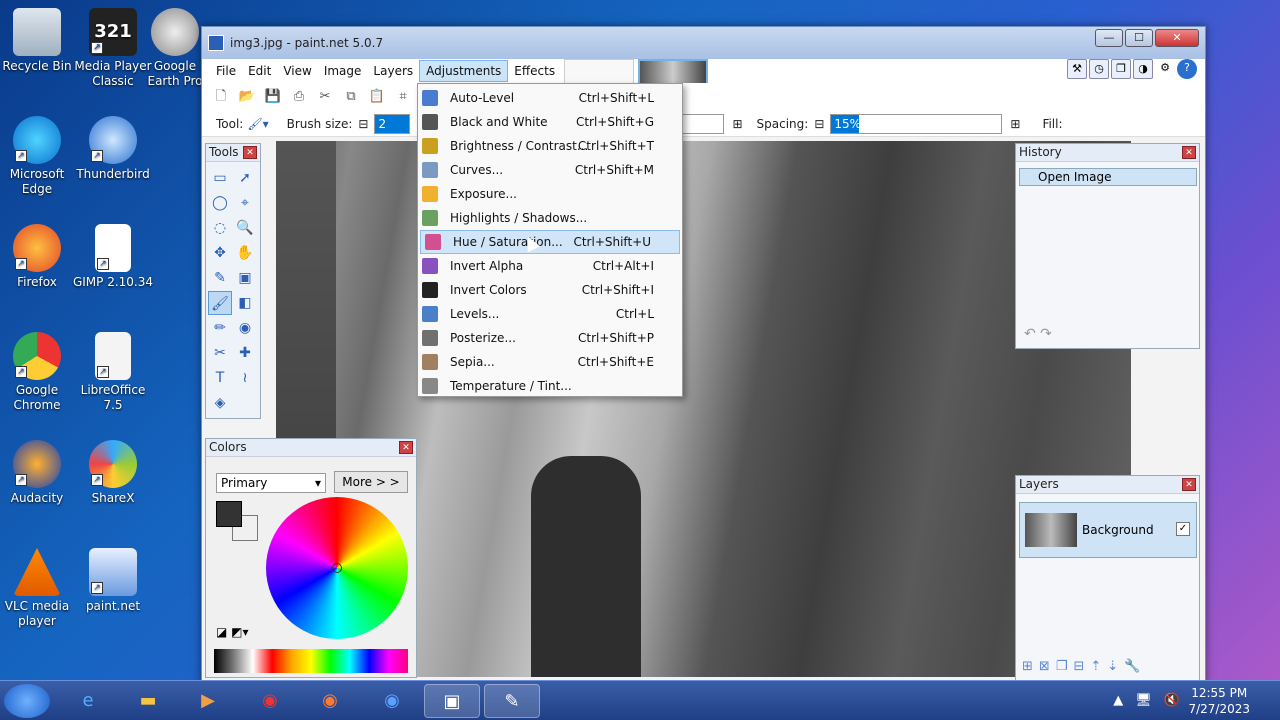 The width and height of the screenshot is (1280, 720). Describe the element at coordinates (208, 701) in the screenshot. I see `taskbar-media-icon: ▶` at that location.